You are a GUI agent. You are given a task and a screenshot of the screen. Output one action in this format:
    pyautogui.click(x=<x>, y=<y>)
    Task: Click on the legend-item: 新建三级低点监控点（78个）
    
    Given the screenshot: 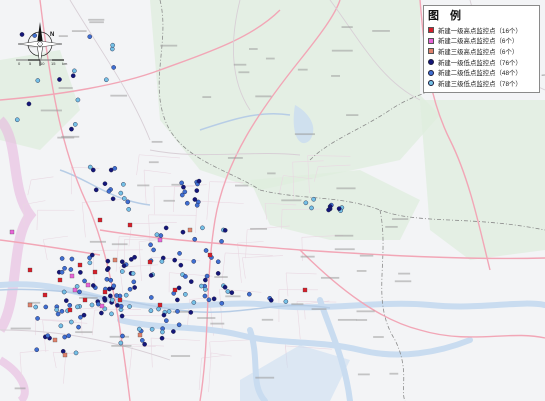 What is the action you would take?
    pyautogui.click(x=481, y=83)
    